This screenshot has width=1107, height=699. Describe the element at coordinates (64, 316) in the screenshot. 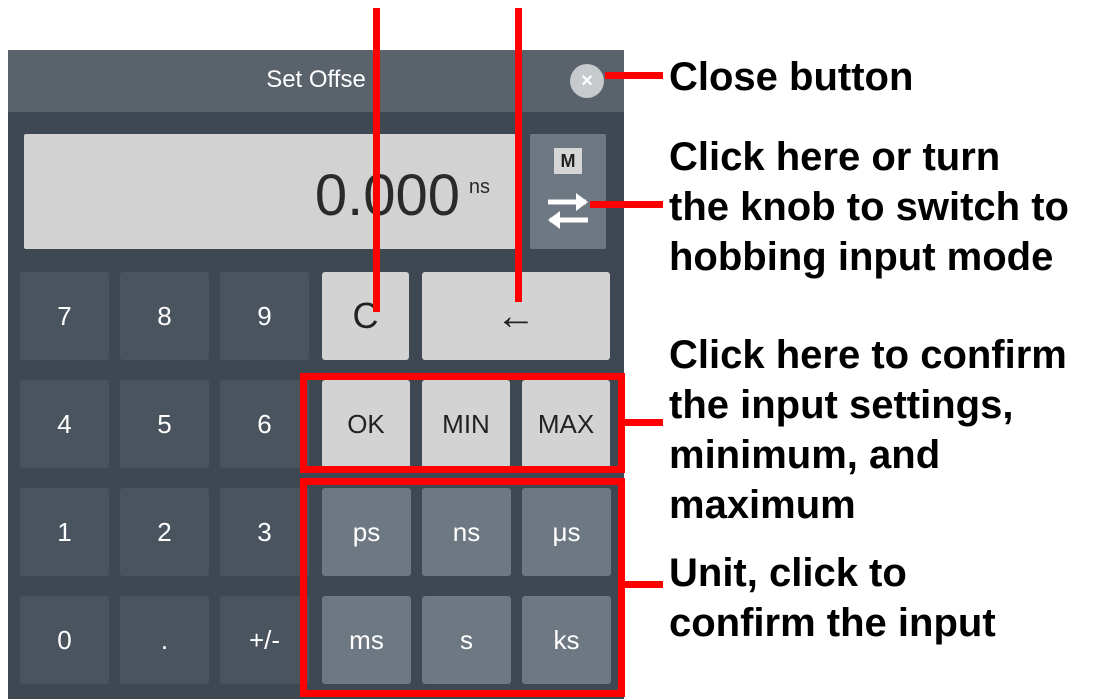

I see `key-7: 7` at that location.